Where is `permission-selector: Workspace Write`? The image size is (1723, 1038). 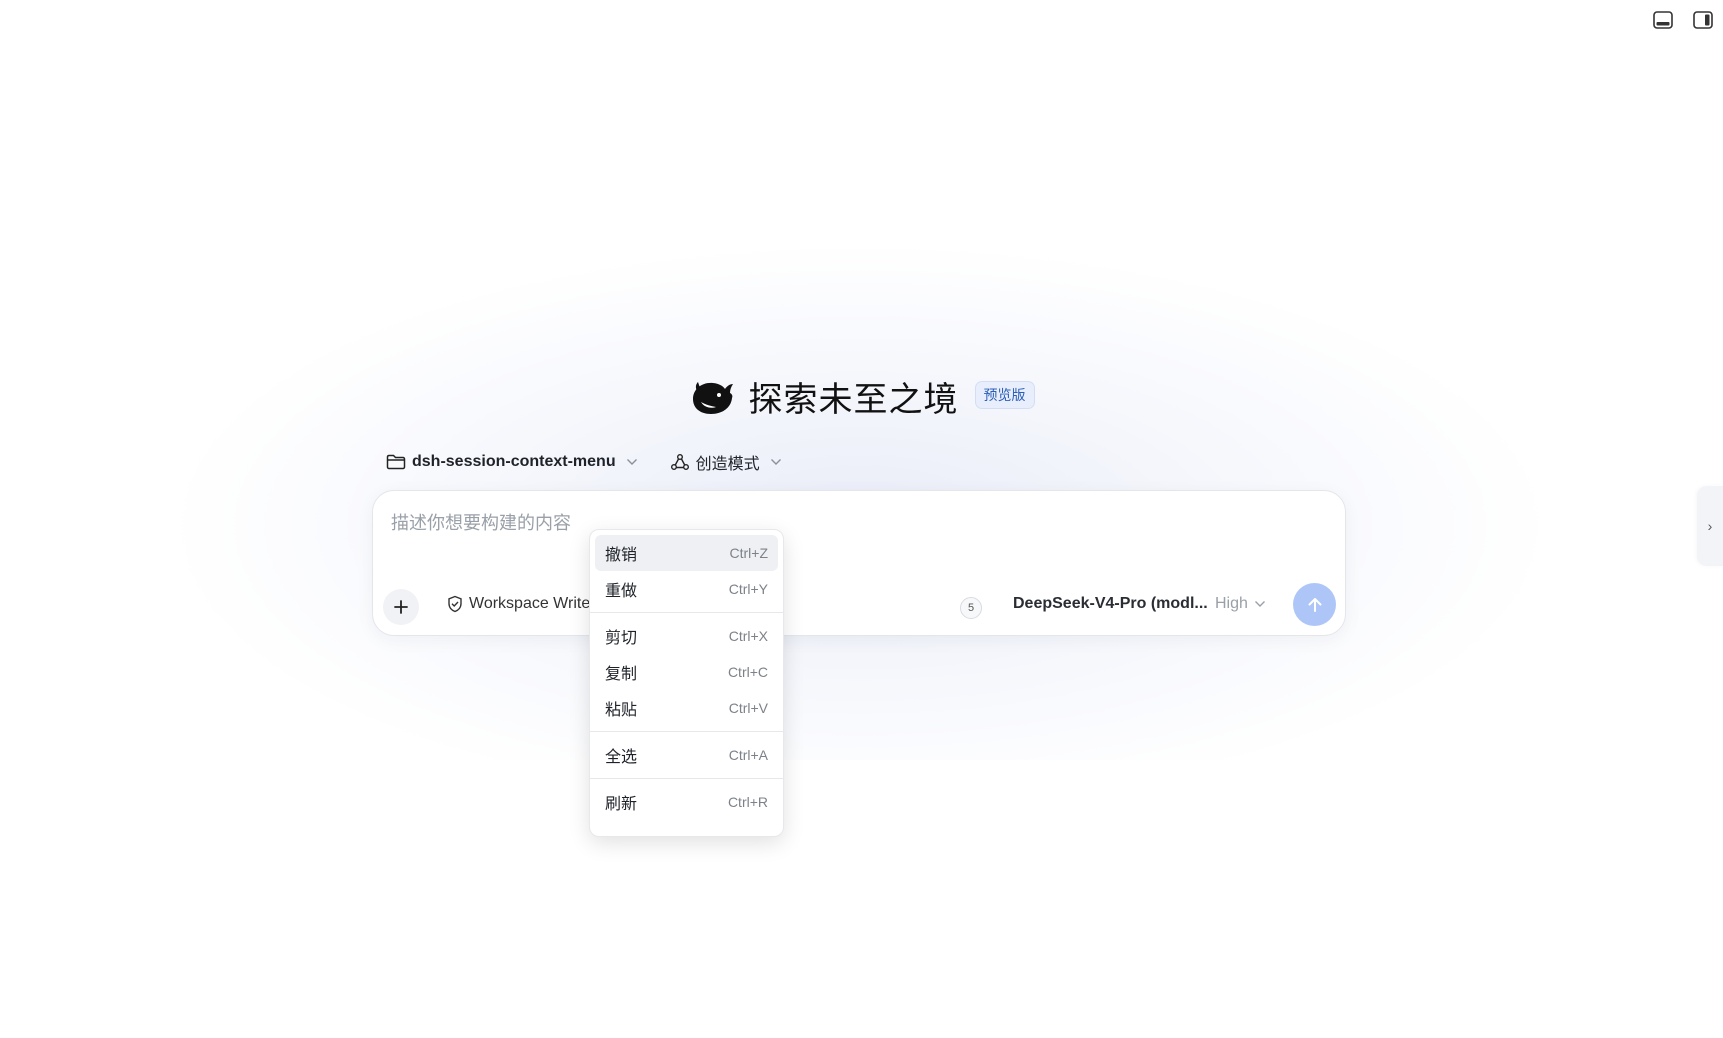
permission-selector: Workspace Write is located at coordinates (518, 604).